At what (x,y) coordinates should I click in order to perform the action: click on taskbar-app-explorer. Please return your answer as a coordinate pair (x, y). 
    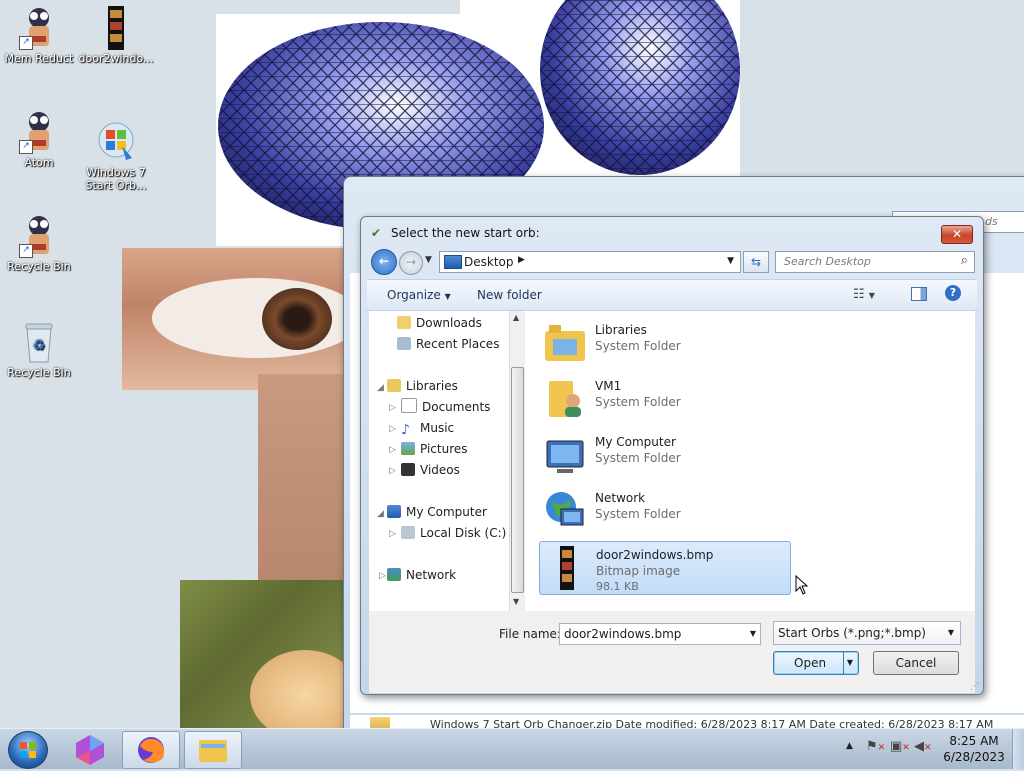
    Looking at the image, I should click on (213, 750).